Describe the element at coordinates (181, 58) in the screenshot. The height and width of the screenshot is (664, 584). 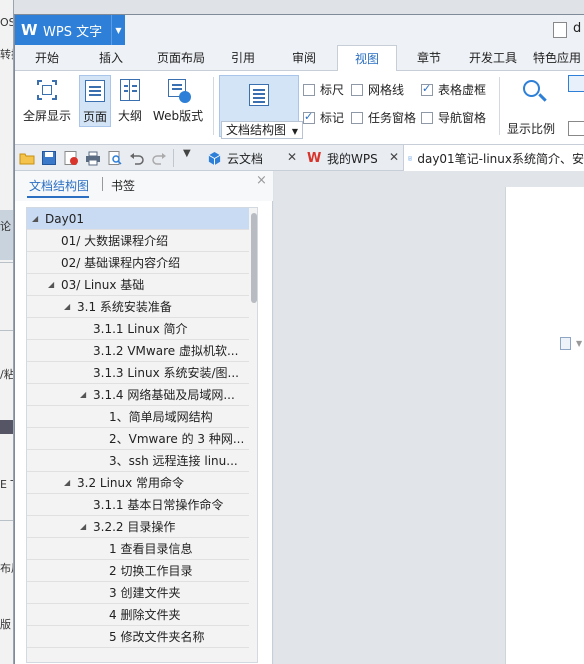
I see `tab-page-layout: 页面布局` at that location.